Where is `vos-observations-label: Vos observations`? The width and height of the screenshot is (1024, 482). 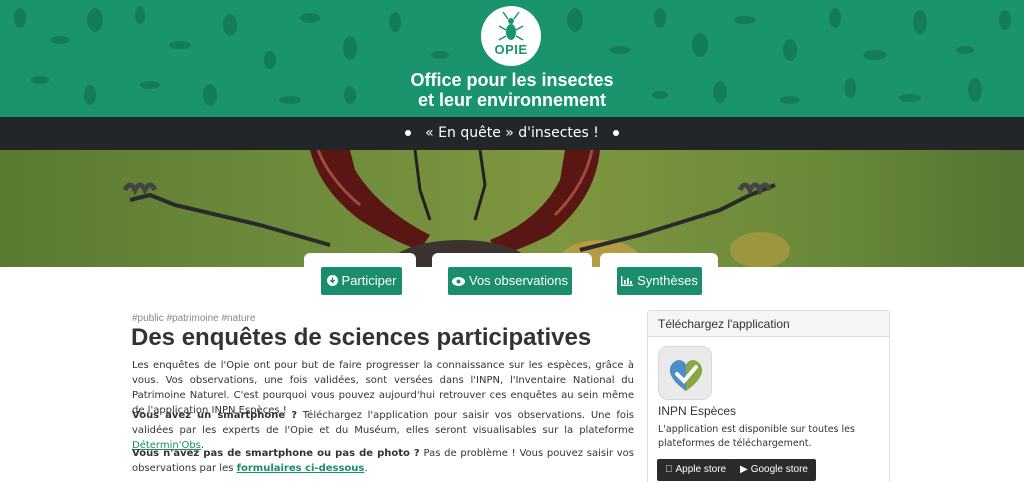
vos-observations-label: Vos observations is located at coordinates (518, 280).